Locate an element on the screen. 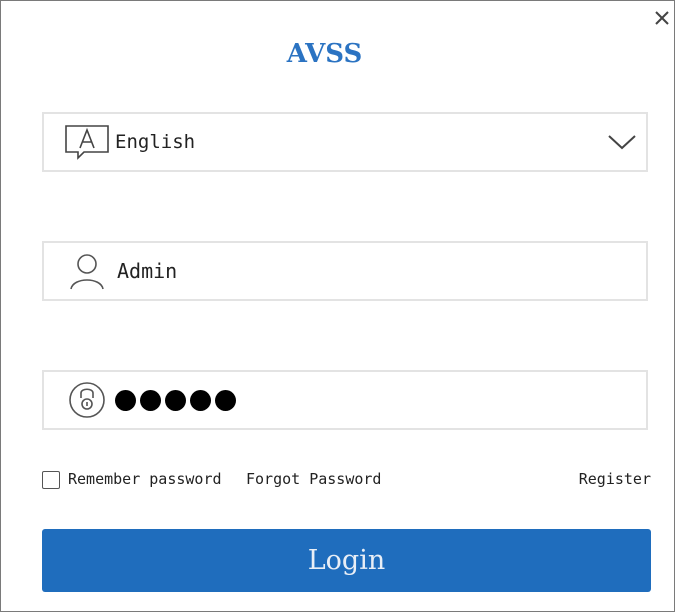 The height and width of the screenshot is (612, 675). username-field: Admin is located at coordinates (345, 271).